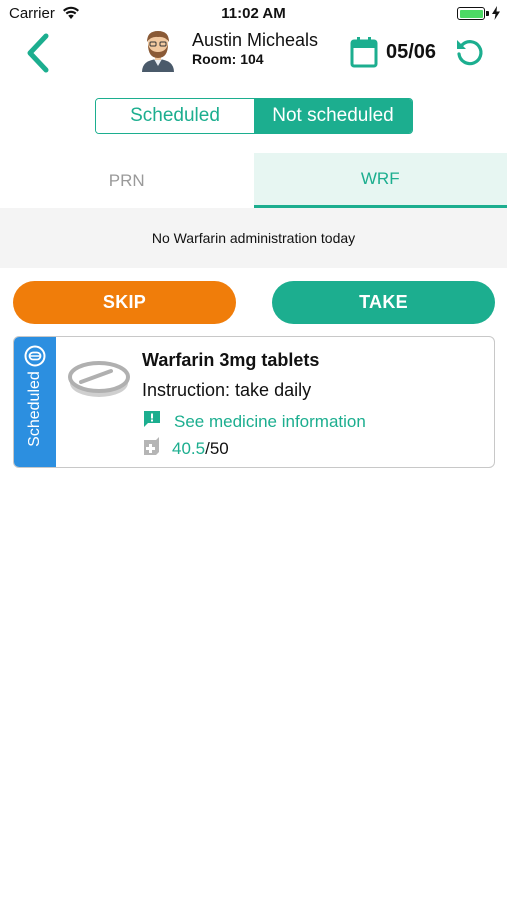 This screenshot has width=507, height=900. What do you see at coordinates (270, 421) in the screenshot?
I see `info-link-text: See medicine information` at bounding box center [270, 421].